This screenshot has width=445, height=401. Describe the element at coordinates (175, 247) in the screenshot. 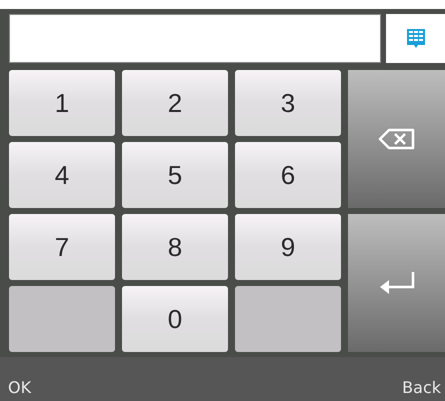

I see `digit-key: 8` at that location.